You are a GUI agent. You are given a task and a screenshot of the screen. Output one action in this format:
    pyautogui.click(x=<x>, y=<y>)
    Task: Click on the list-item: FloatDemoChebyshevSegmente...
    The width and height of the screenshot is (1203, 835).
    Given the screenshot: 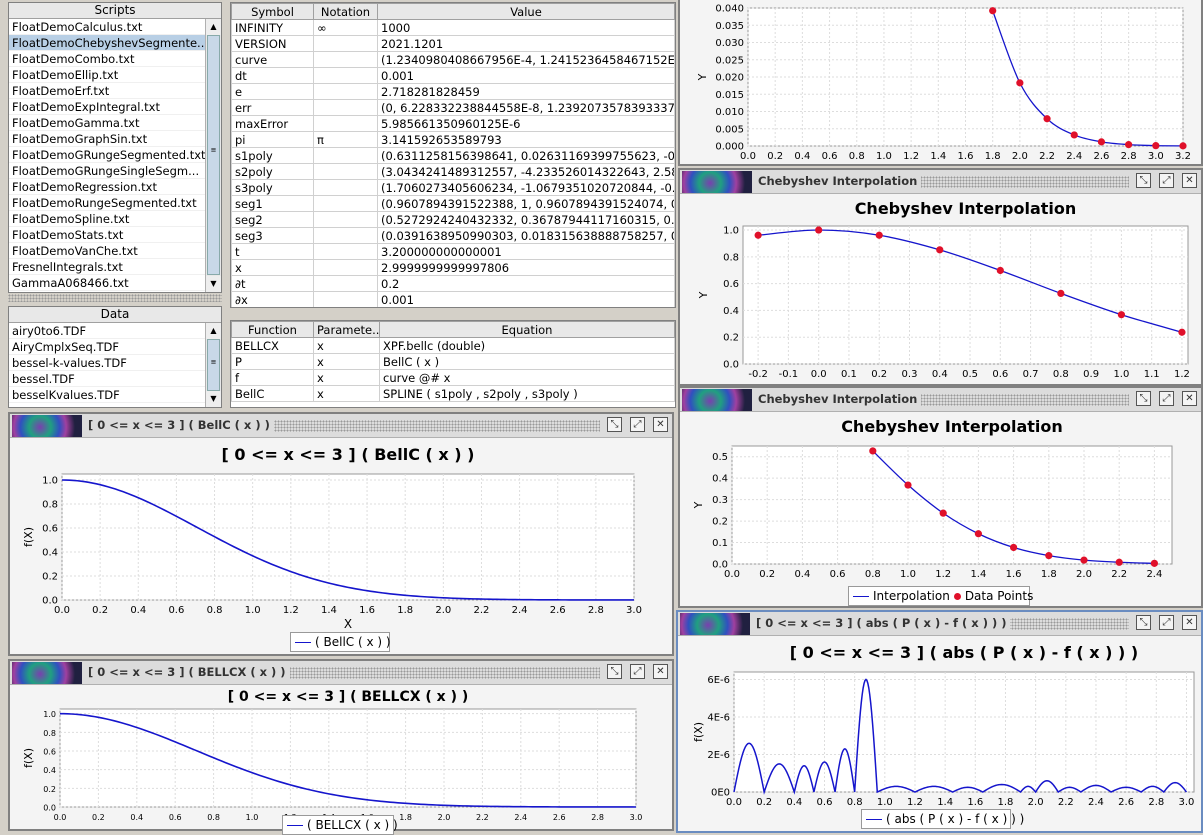 What is the action you would take?
    pyautogui.click(x=107, y=43)
    